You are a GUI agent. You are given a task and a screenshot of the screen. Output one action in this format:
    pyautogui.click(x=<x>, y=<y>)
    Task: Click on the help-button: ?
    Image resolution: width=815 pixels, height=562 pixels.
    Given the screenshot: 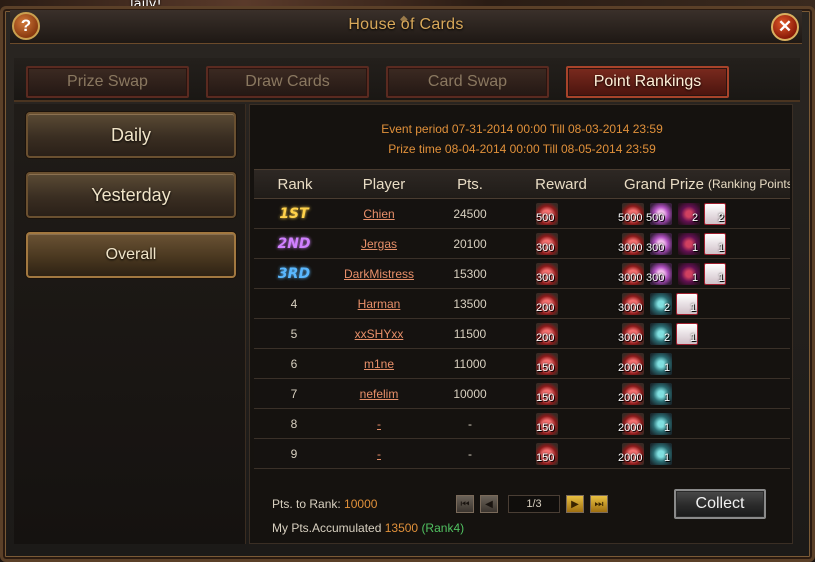 What is the action you would take?
    pyautogui.click(x=26, y=26)
    